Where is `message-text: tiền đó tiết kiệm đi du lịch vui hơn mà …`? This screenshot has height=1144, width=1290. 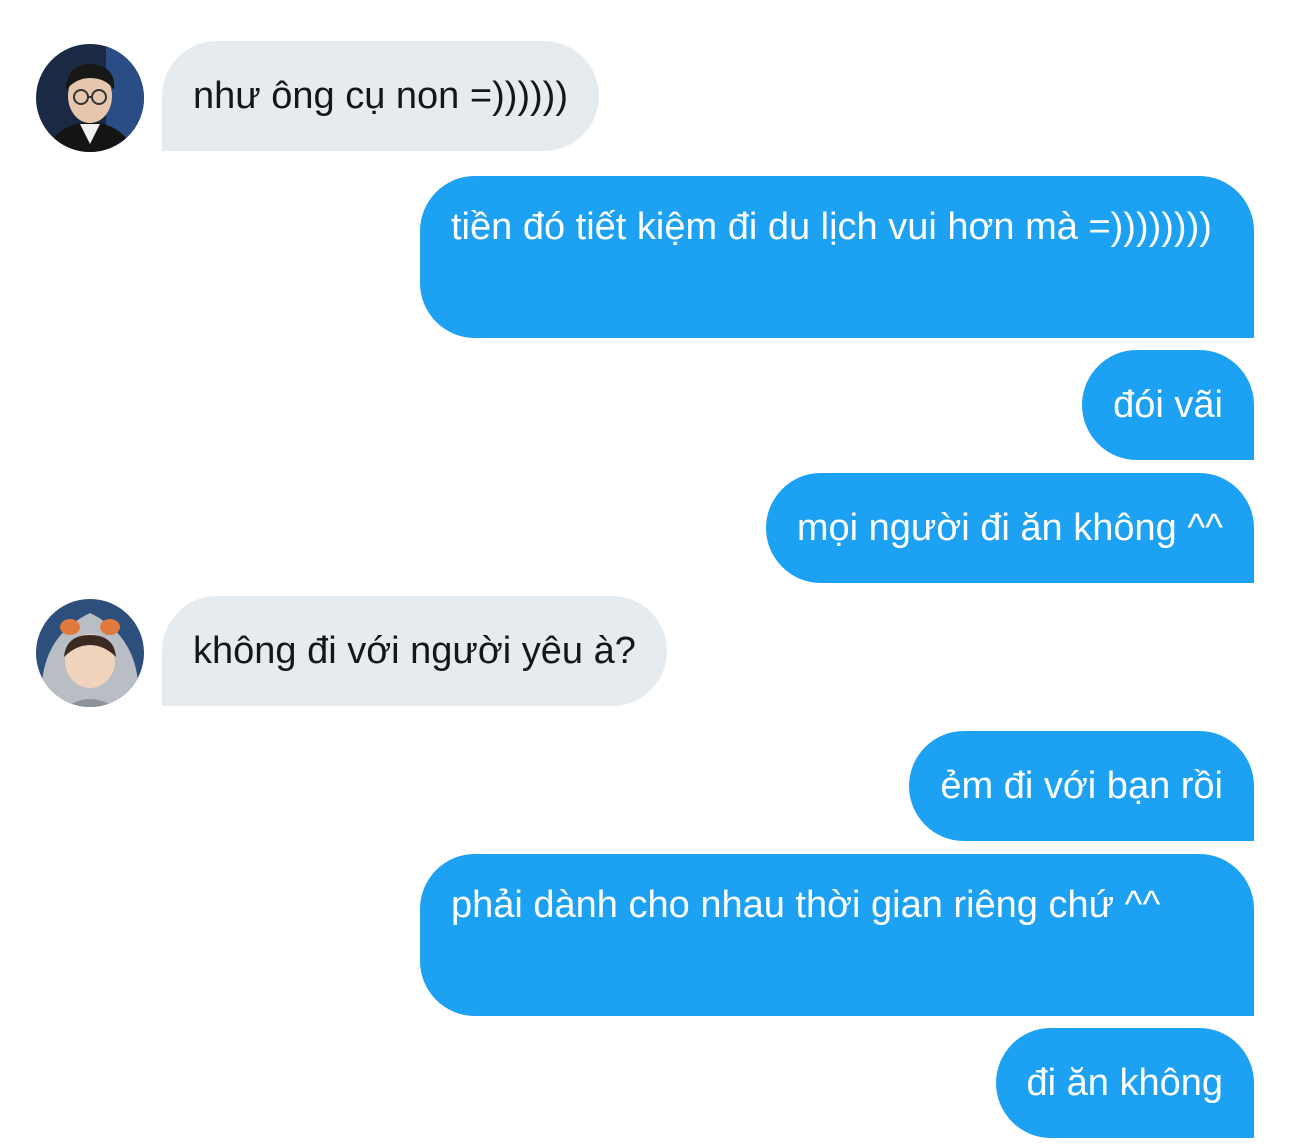
message-text: tiền đó tiết kiệm đi du lịch vui hơn mà … is located at coordinates (831, 227).